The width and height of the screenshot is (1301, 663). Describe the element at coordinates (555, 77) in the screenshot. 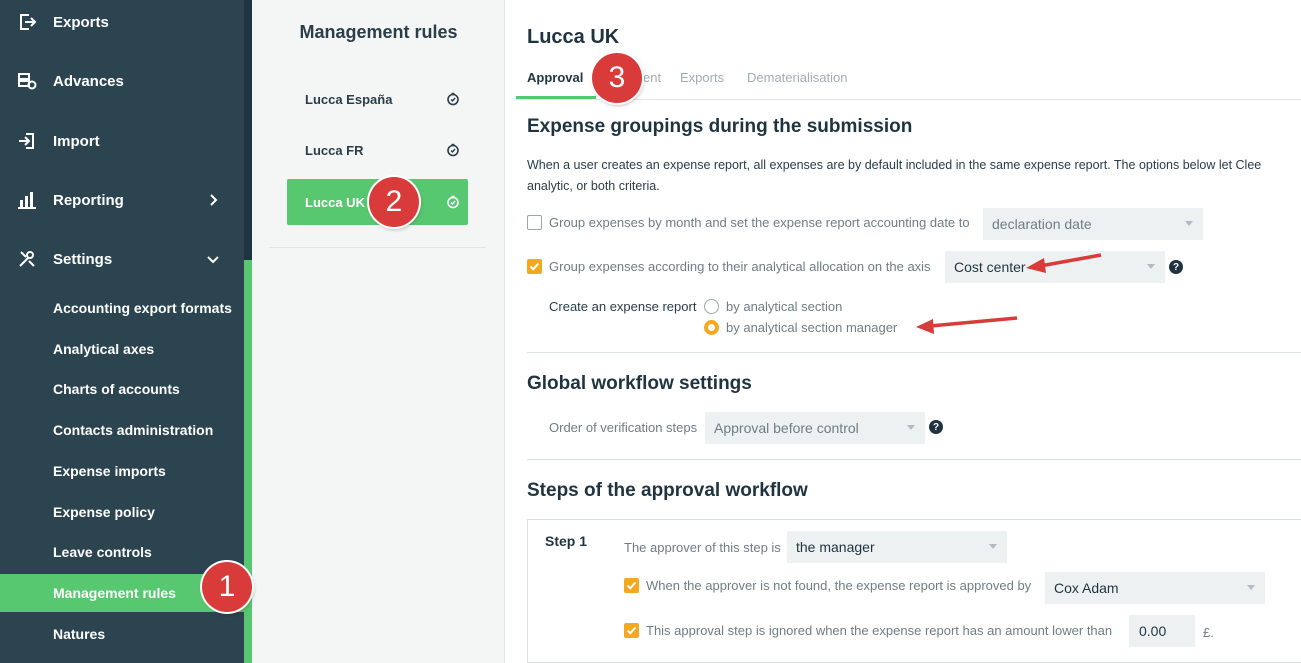

I see `tab-approval: Approval` at that location.